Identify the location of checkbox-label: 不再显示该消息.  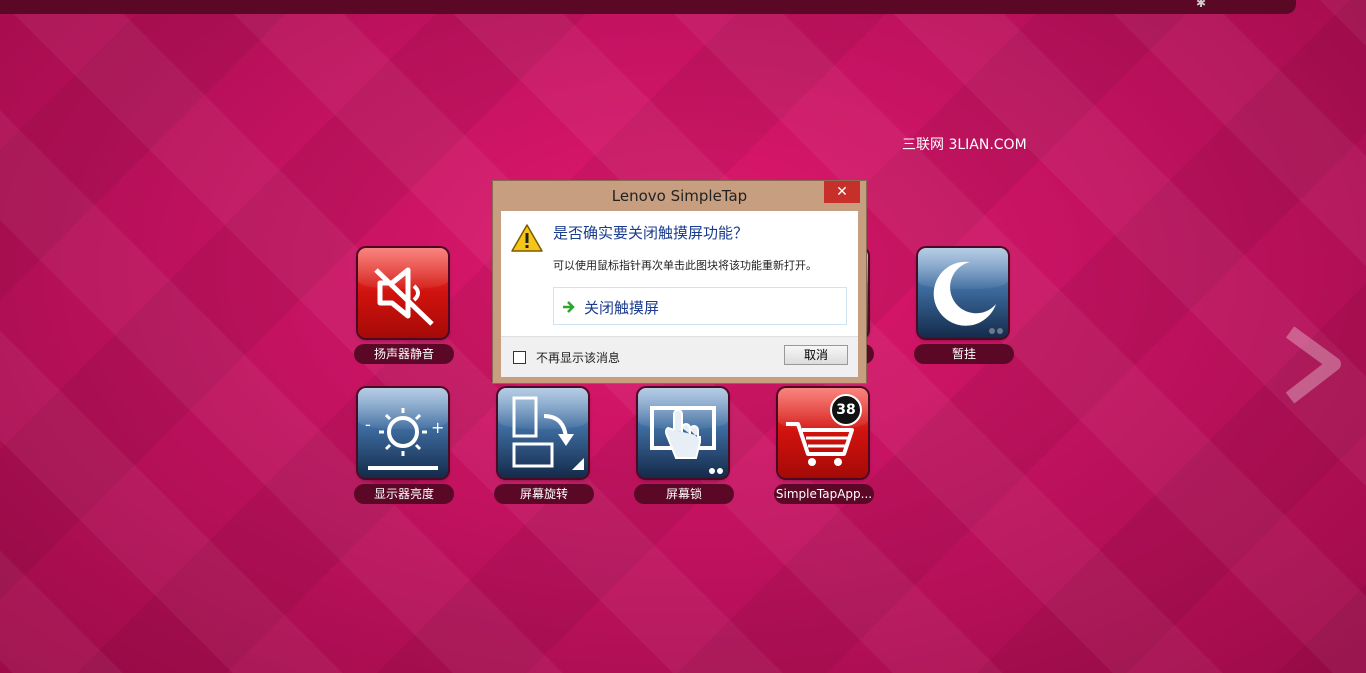
(578, 358).